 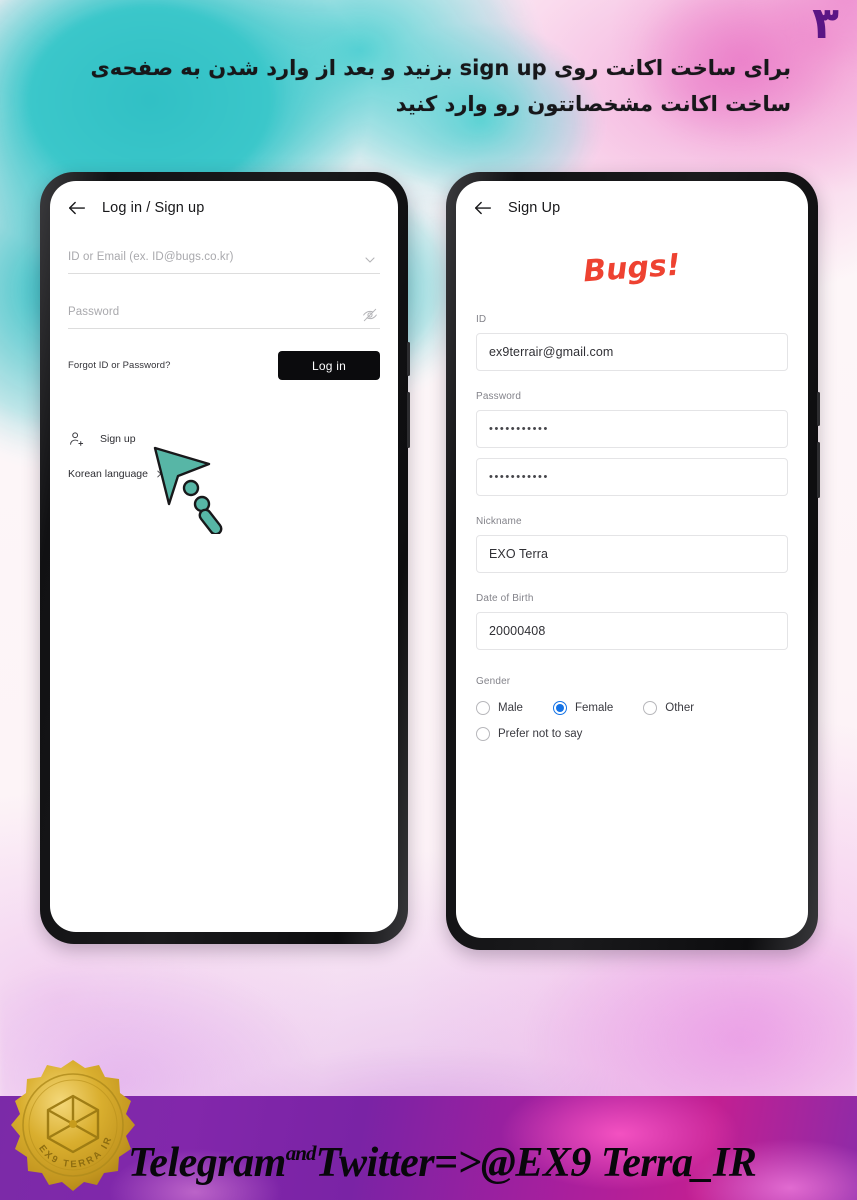 I want to click on gender-option-other: Other, so click(x=668, y=708).